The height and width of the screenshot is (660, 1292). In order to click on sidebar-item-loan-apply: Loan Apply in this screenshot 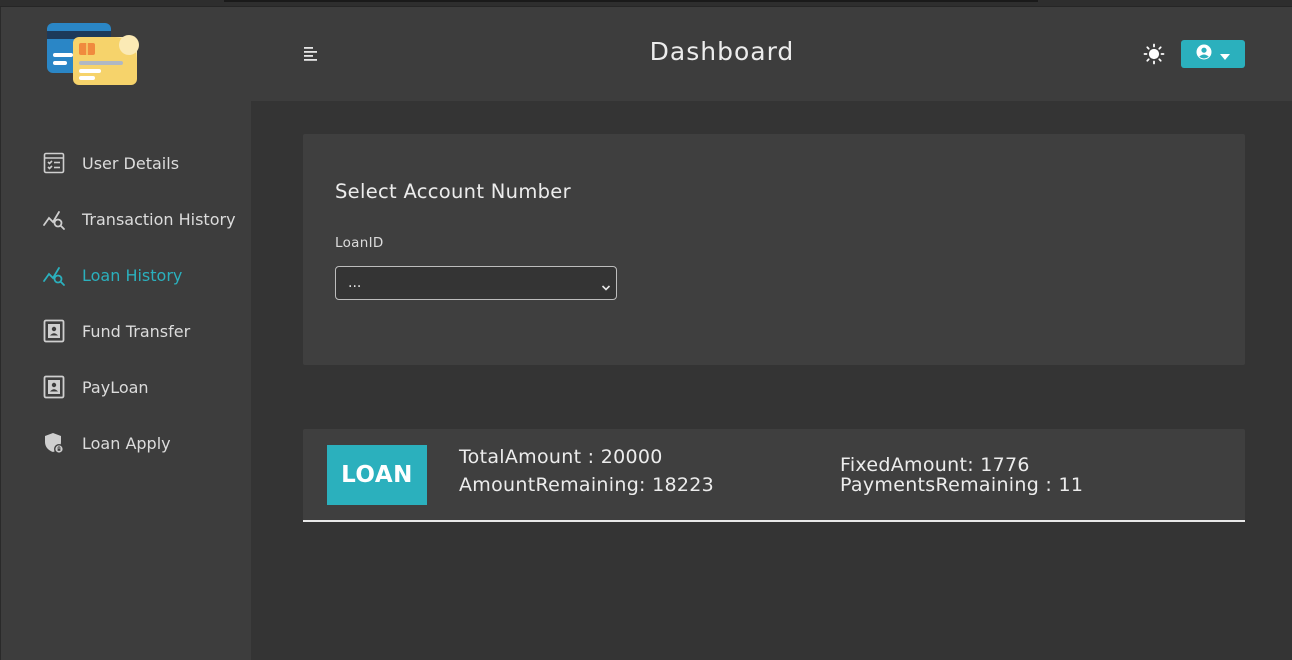, I will do `click(126, 443)`.